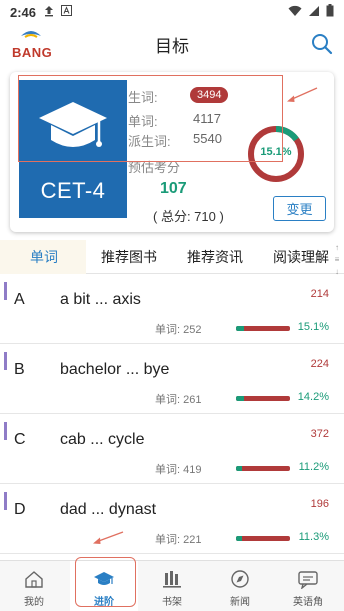 This screenshot has height=611, width=344. What do you see at coordinates (301, 257) in the screenshot?
I see `tab-reading: 阅读理解` at bounding box center [301, 257].